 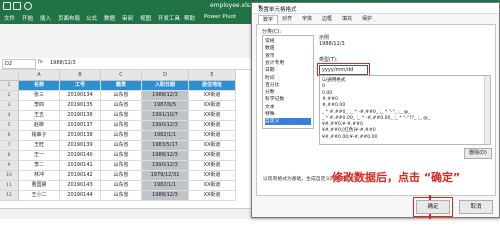 I want to click on table-cell: 王一, so click(x=39, y=156).